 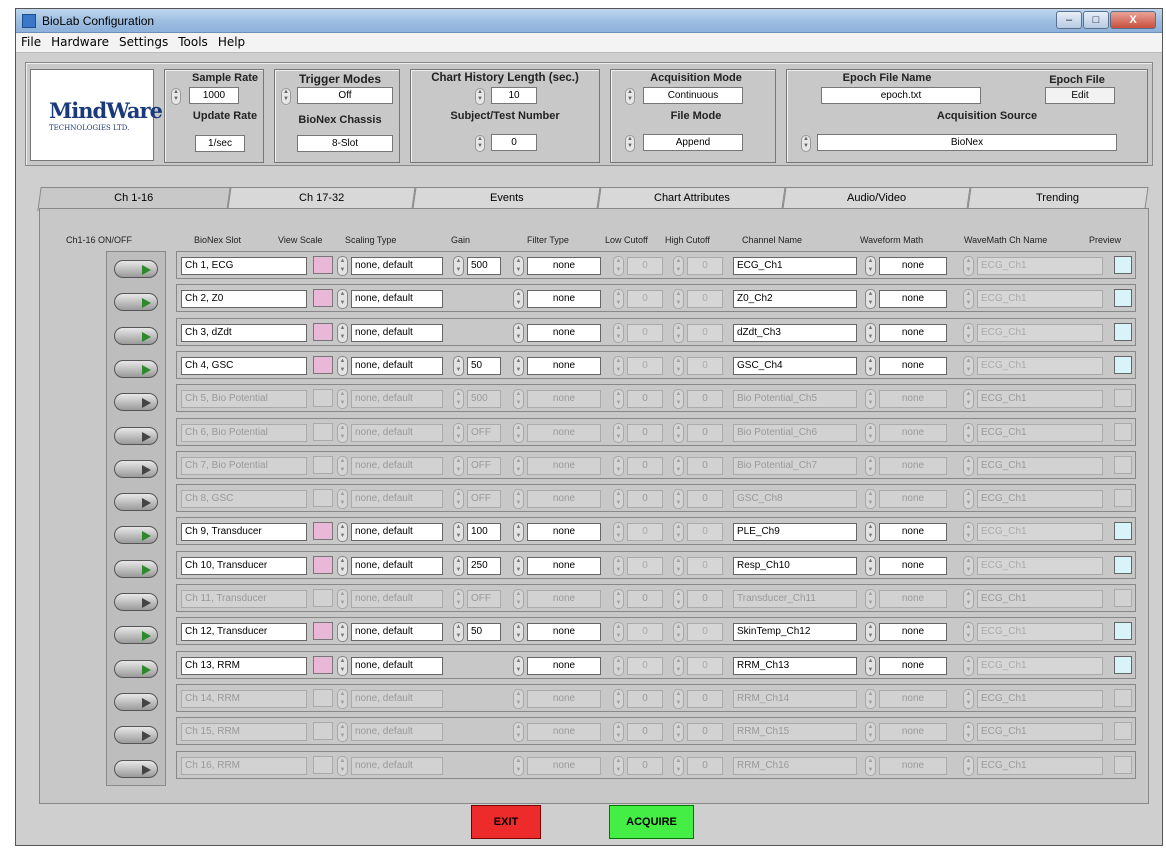 I want to click on slot-field: Ch 7, Bio Potential, so click(x=244, y=465).